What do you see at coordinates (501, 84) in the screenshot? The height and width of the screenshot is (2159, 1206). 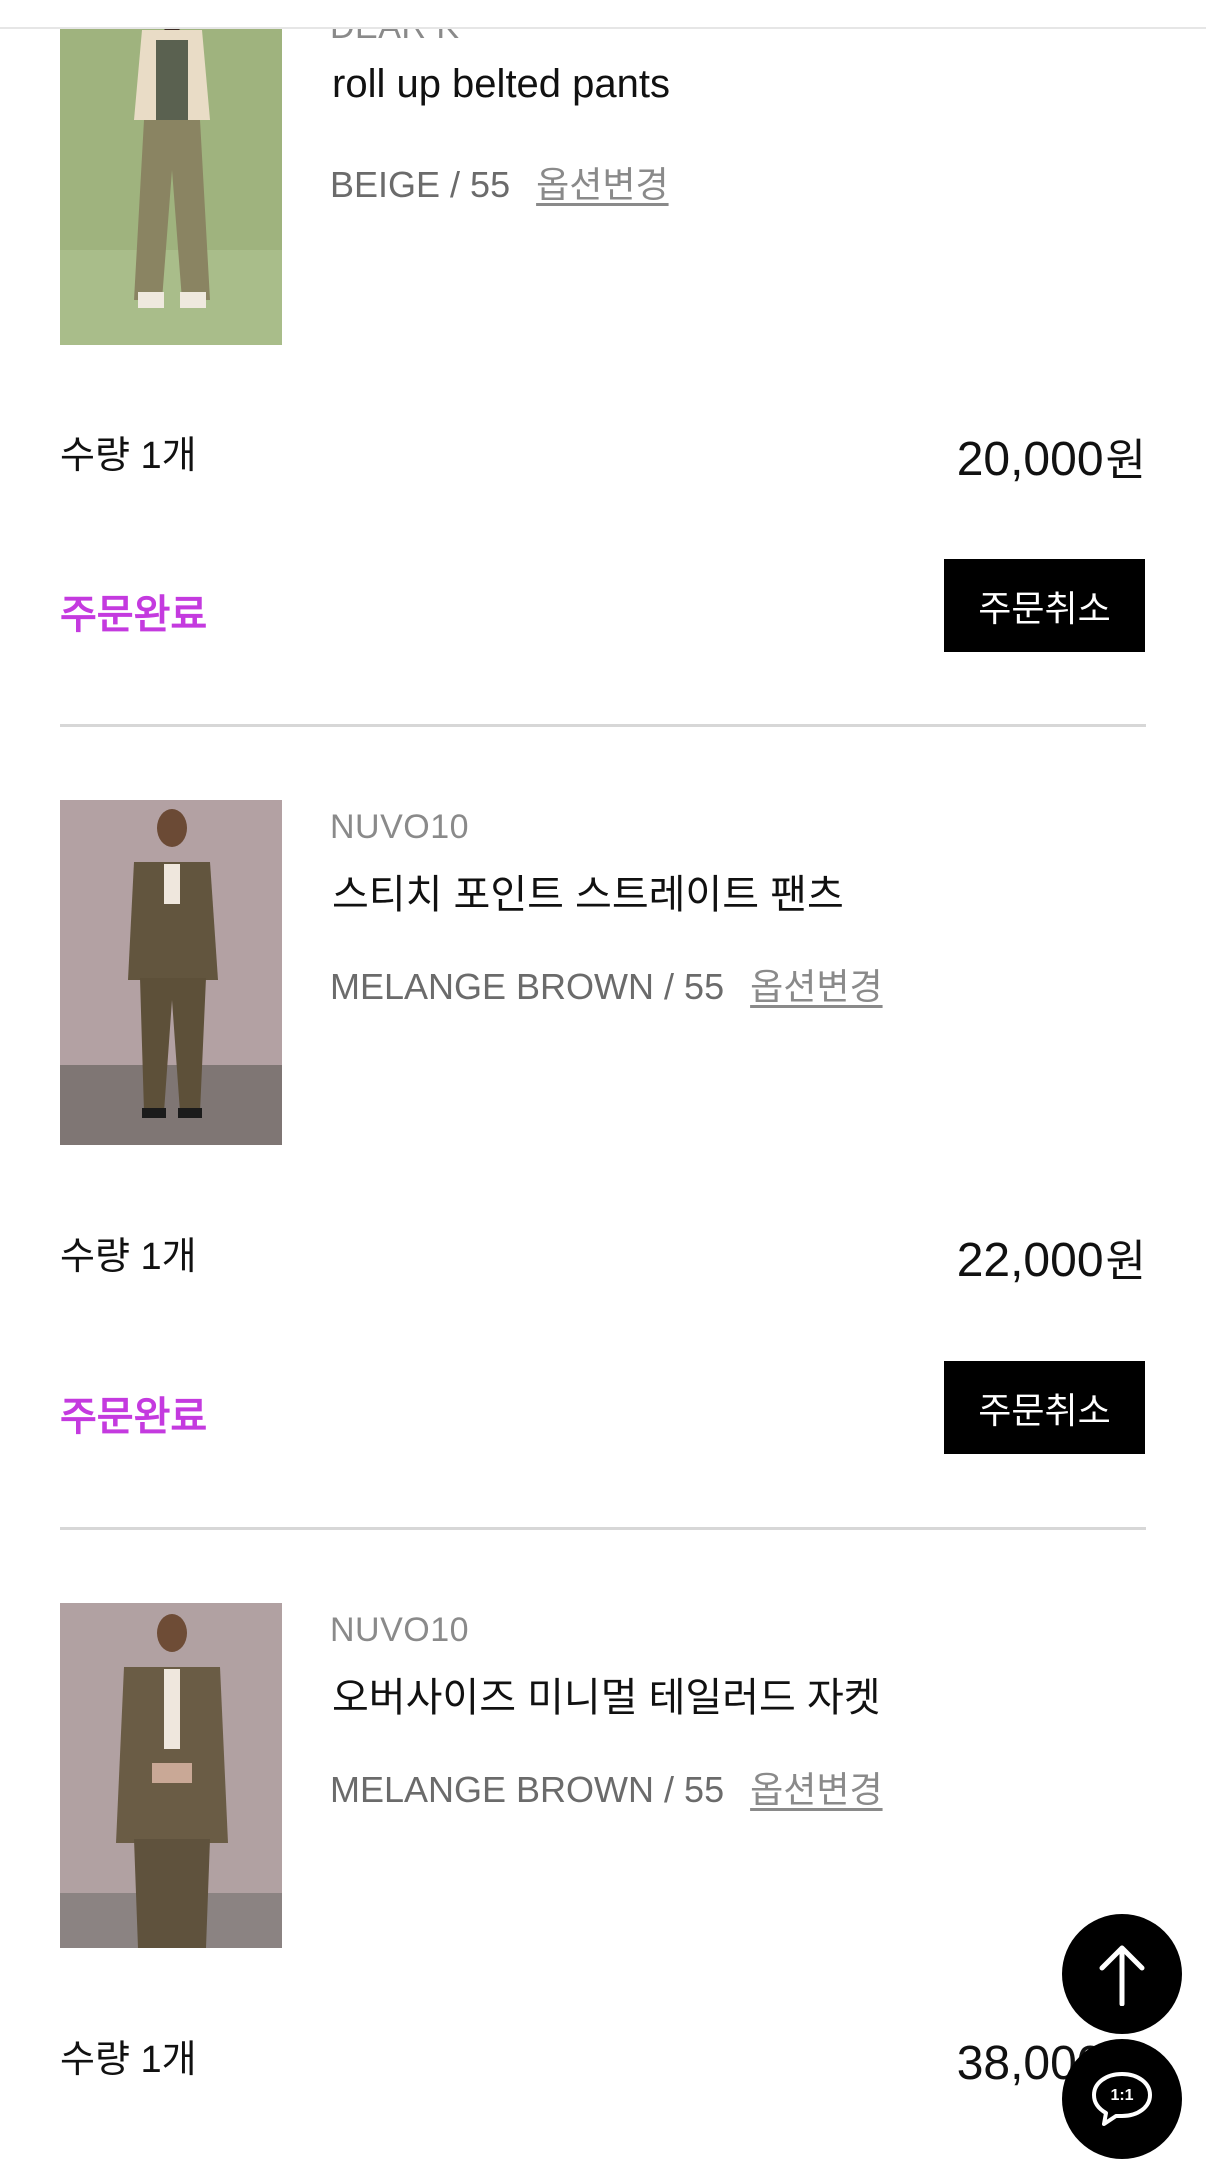 I see `product-name: roll up belted pants` at bounding box center [501, 84].